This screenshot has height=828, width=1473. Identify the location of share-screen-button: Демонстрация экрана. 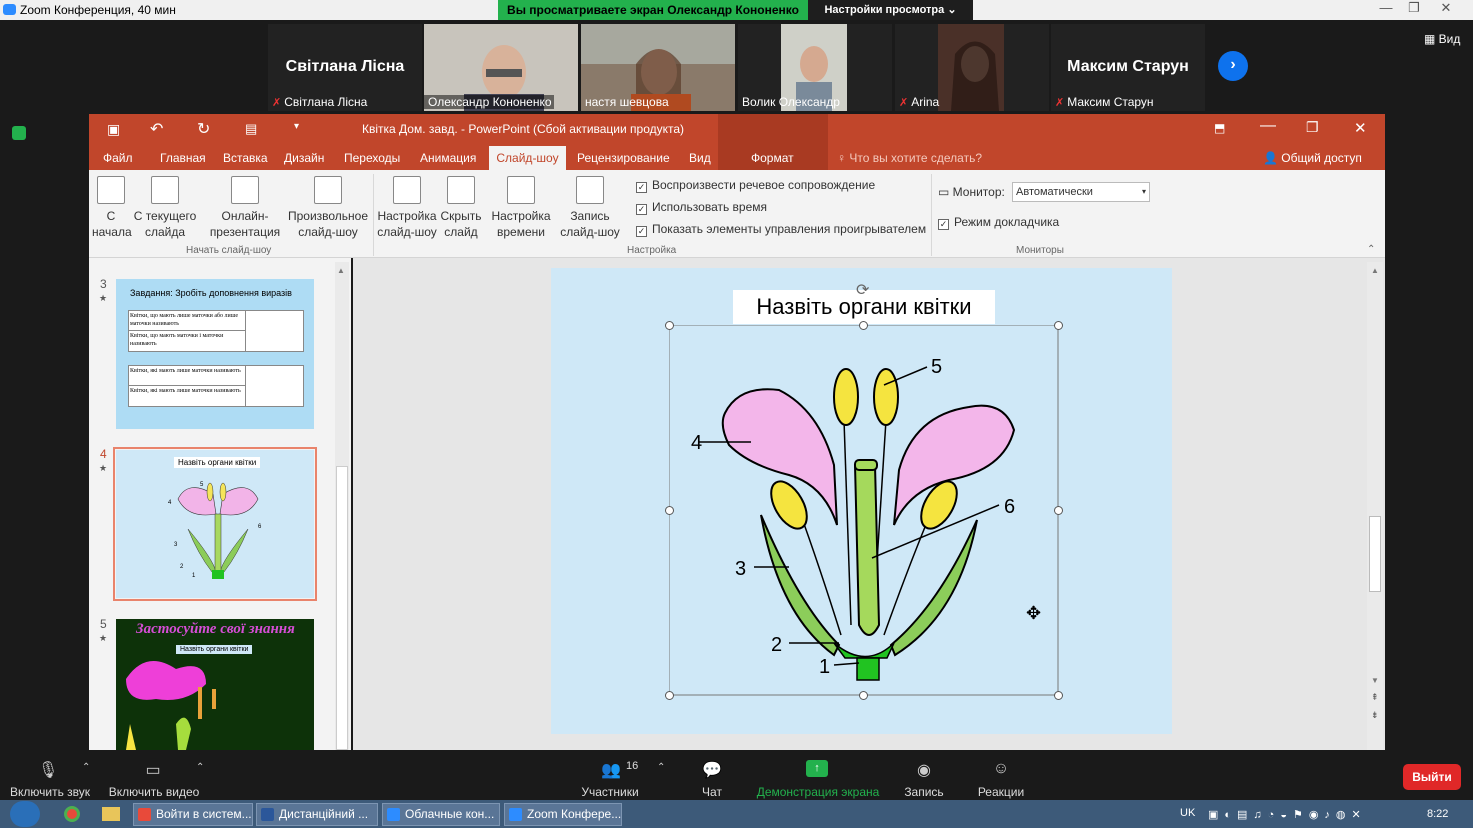
(818, 792).